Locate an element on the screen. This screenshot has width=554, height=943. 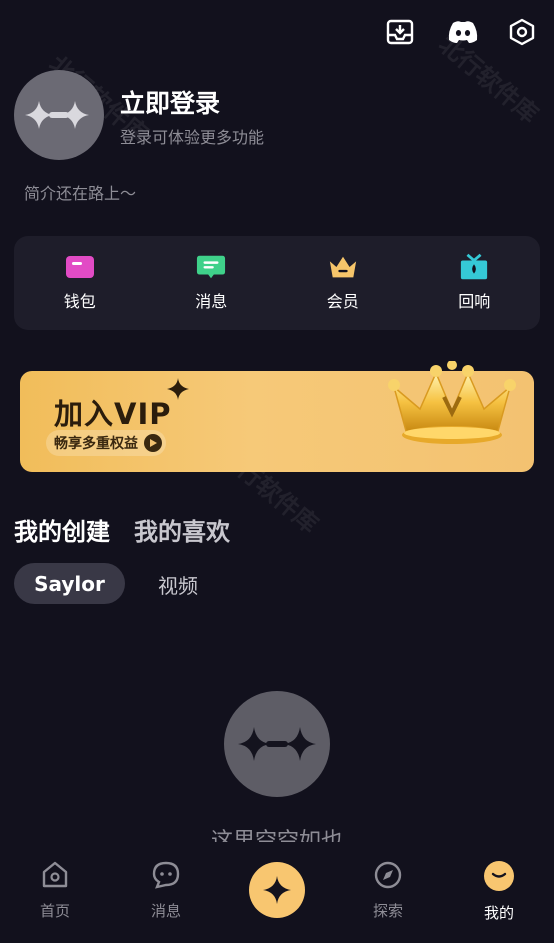
sparkle-star-icon is located at coordinates (178, 391).